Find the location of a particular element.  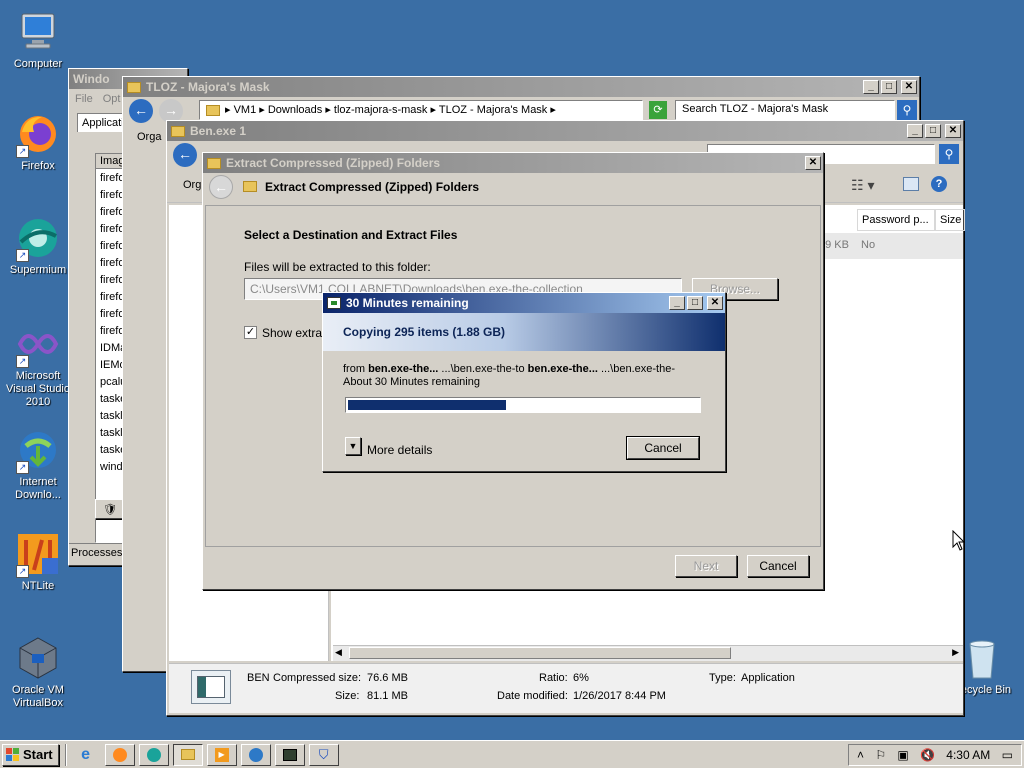

chevron-up-icon: ˄ is located at coordinates (860, 755).